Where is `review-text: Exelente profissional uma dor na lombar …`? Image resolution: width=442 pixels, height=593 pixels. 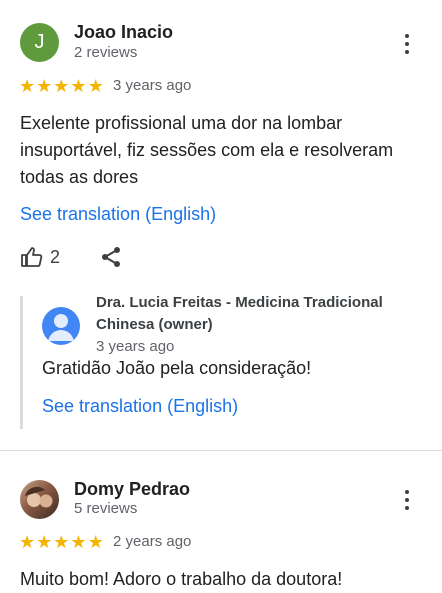 review-text: Exelente profissional uma dor na lombar … is located at coordinates (207, 150).